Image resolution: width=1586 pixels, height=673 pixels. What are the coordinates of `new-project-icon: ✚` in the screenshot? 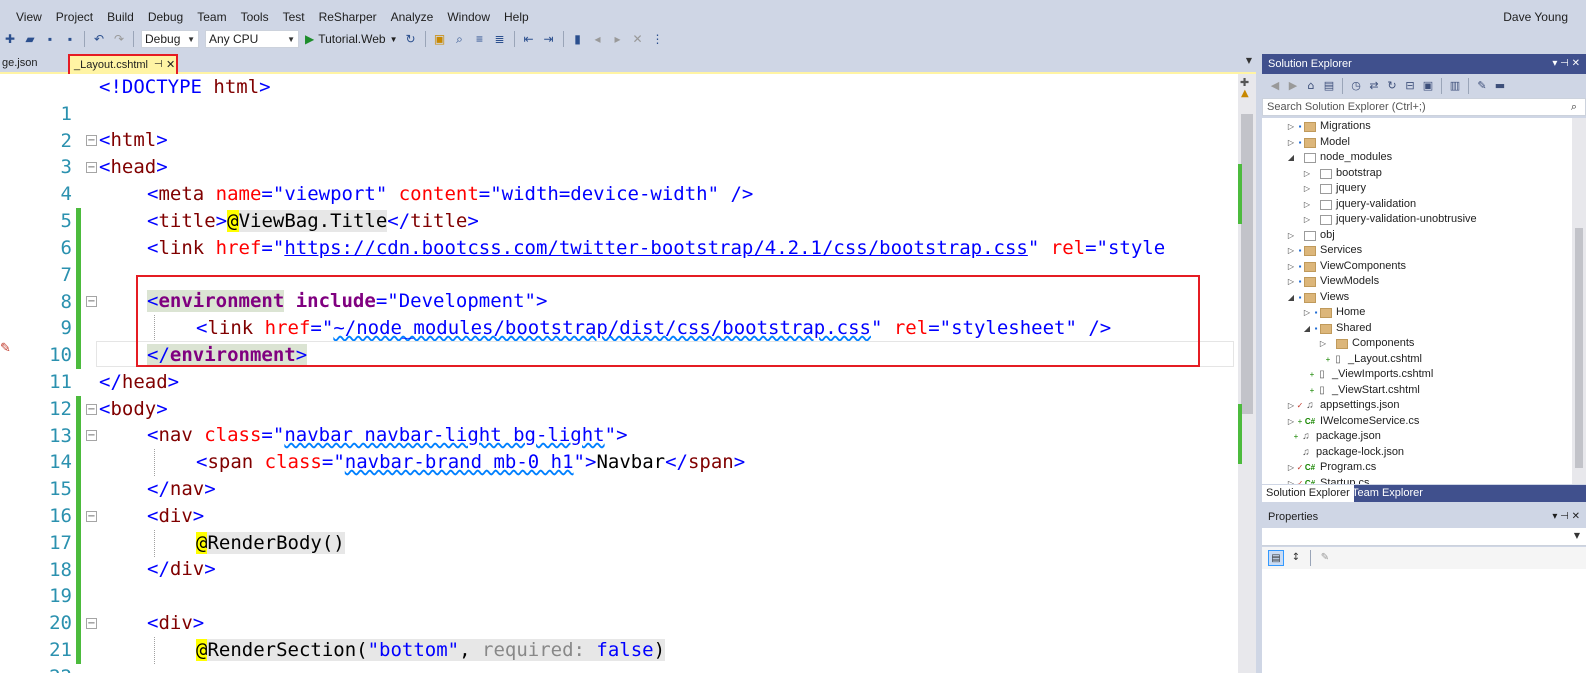 It's located at (10, 39).